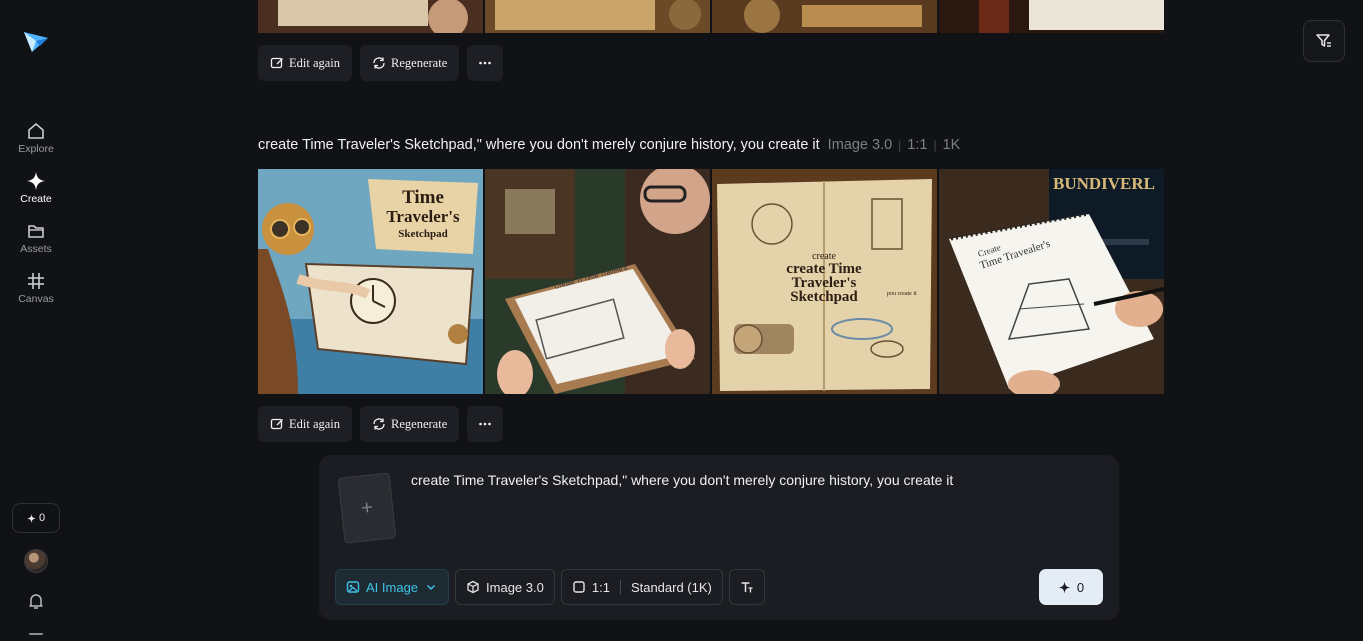 Image resolution: width=1363 pixels, height=641 pixels. I want to click on previous-images-row, so click(711, 16).